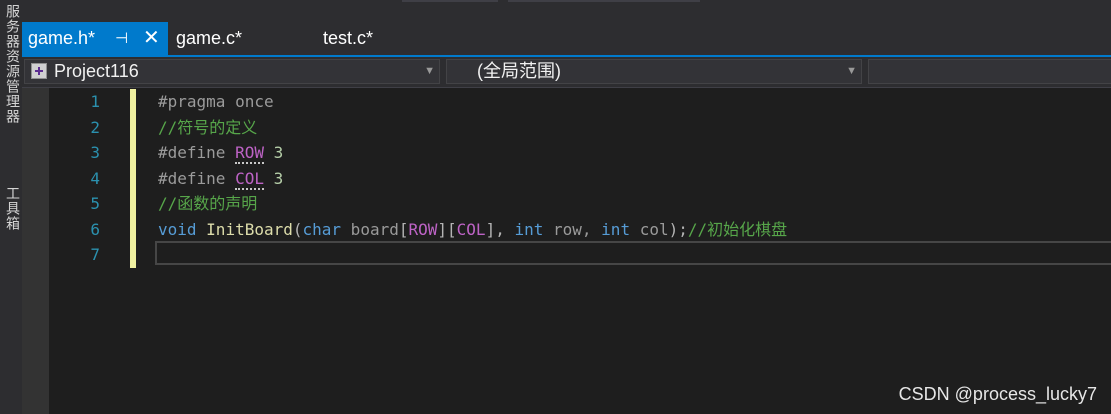 The image size is (1111, 414). What do you see at coordinates (297, 229) in the screenshot?
I see `code-token: (` at bounding box center [297, 229].